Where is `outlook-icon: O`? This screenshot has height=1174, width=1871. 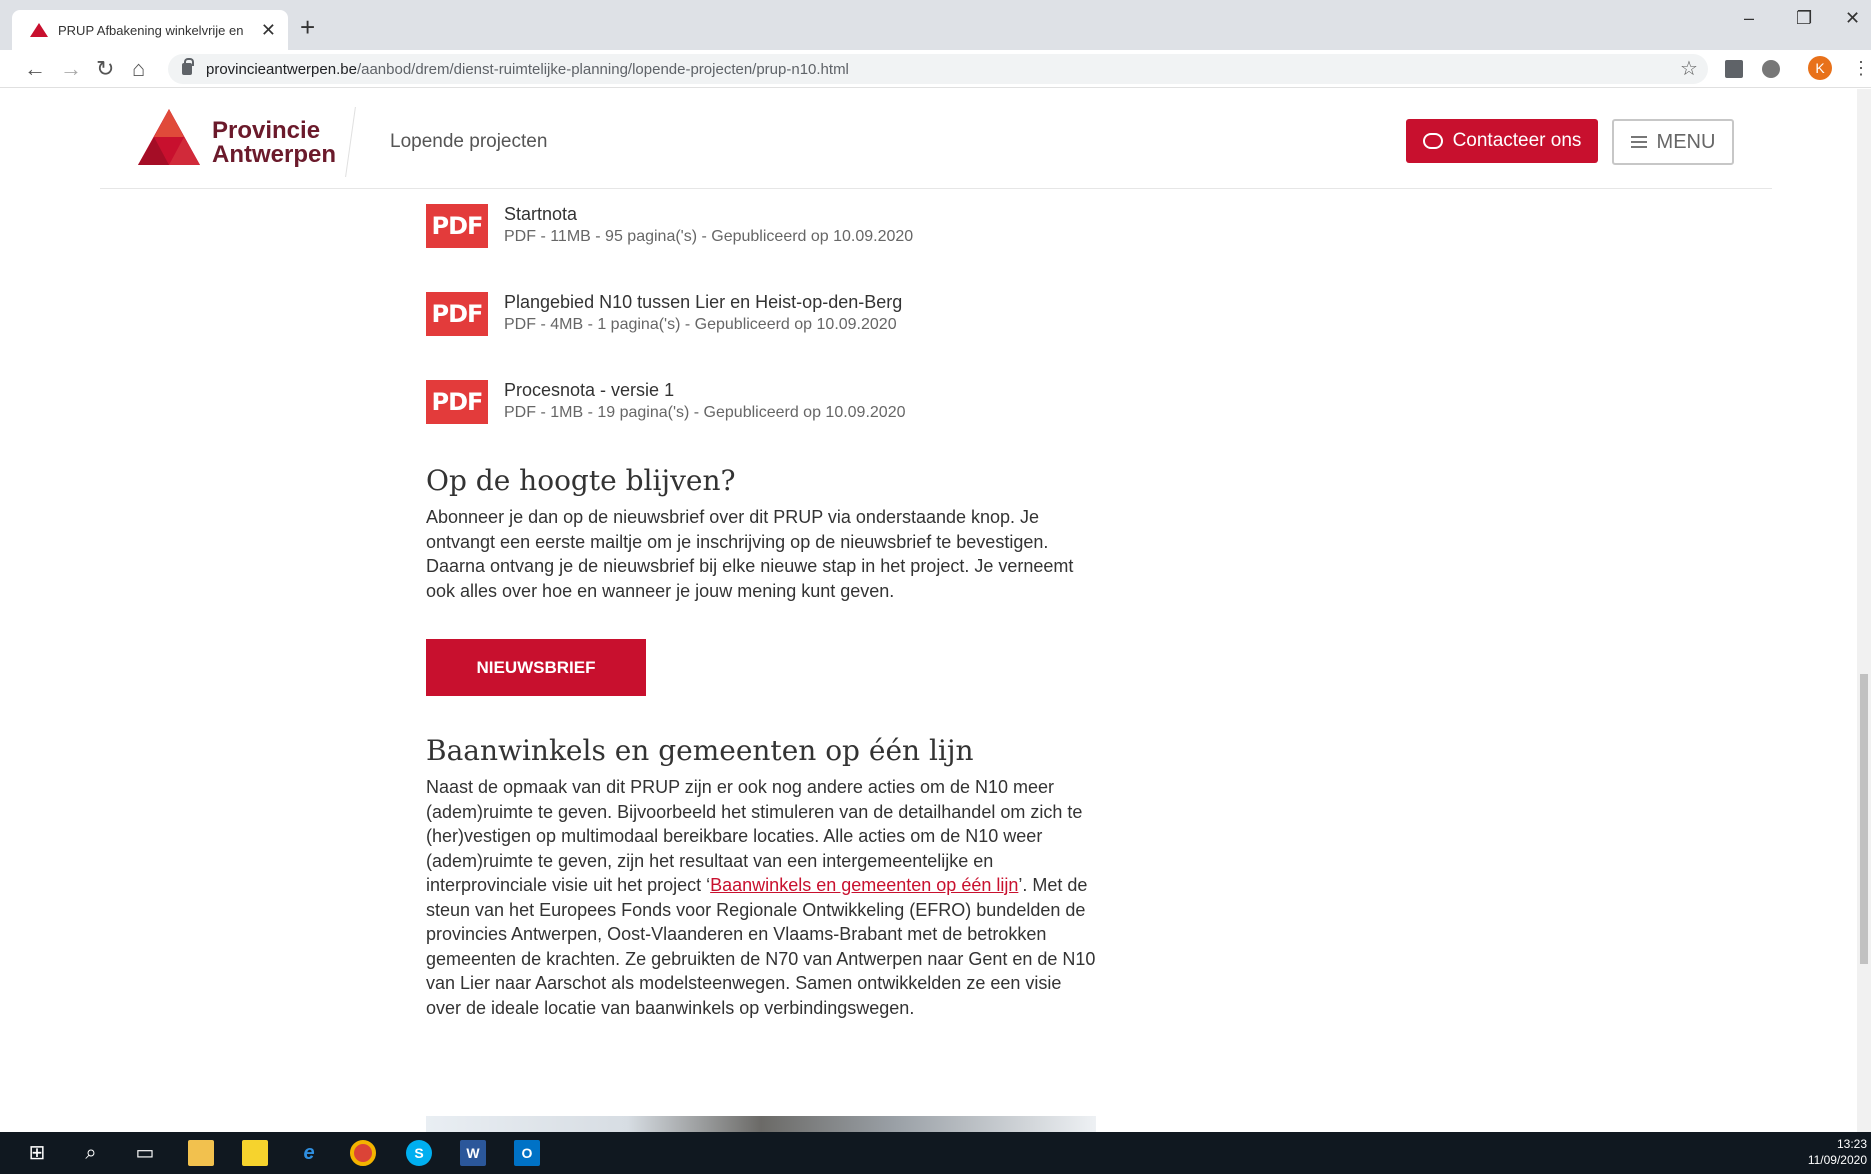 outlook-icon: O is located at coordinates (527, 1153).